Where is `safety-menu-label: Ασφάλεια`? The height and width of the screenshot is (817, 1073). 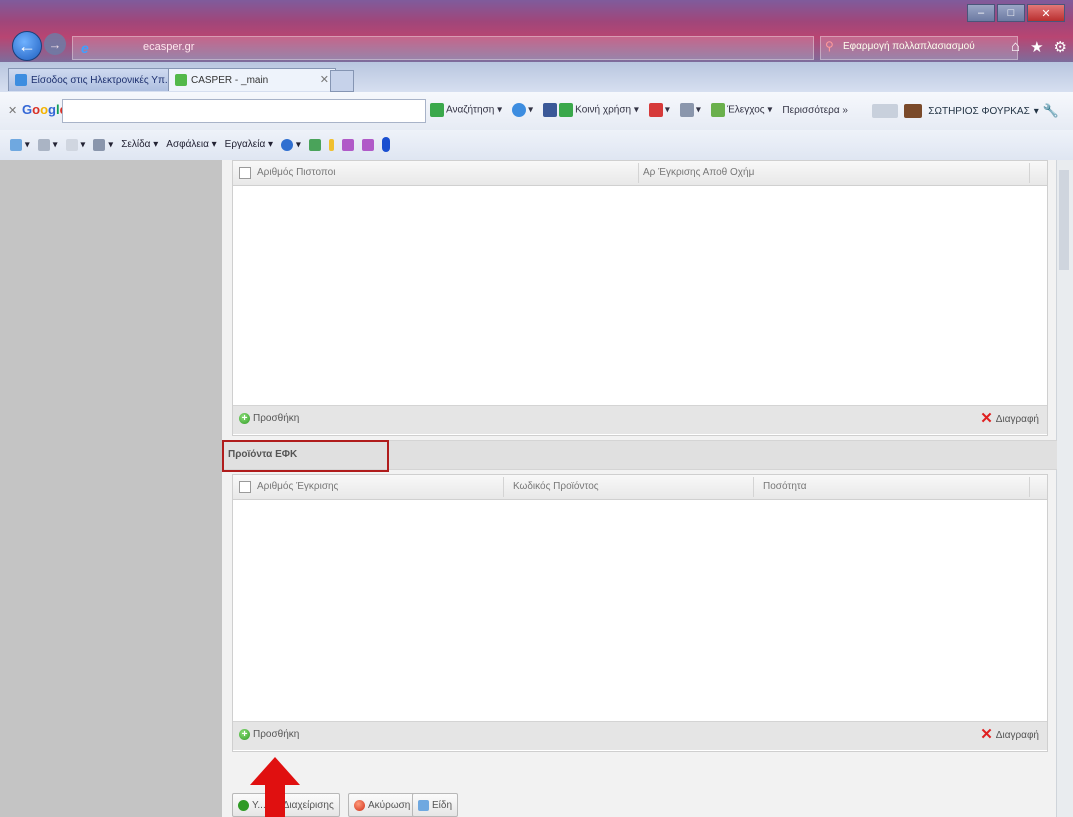 safety-menu-label: Ασφάλεια is located at coordinates (187, 144).